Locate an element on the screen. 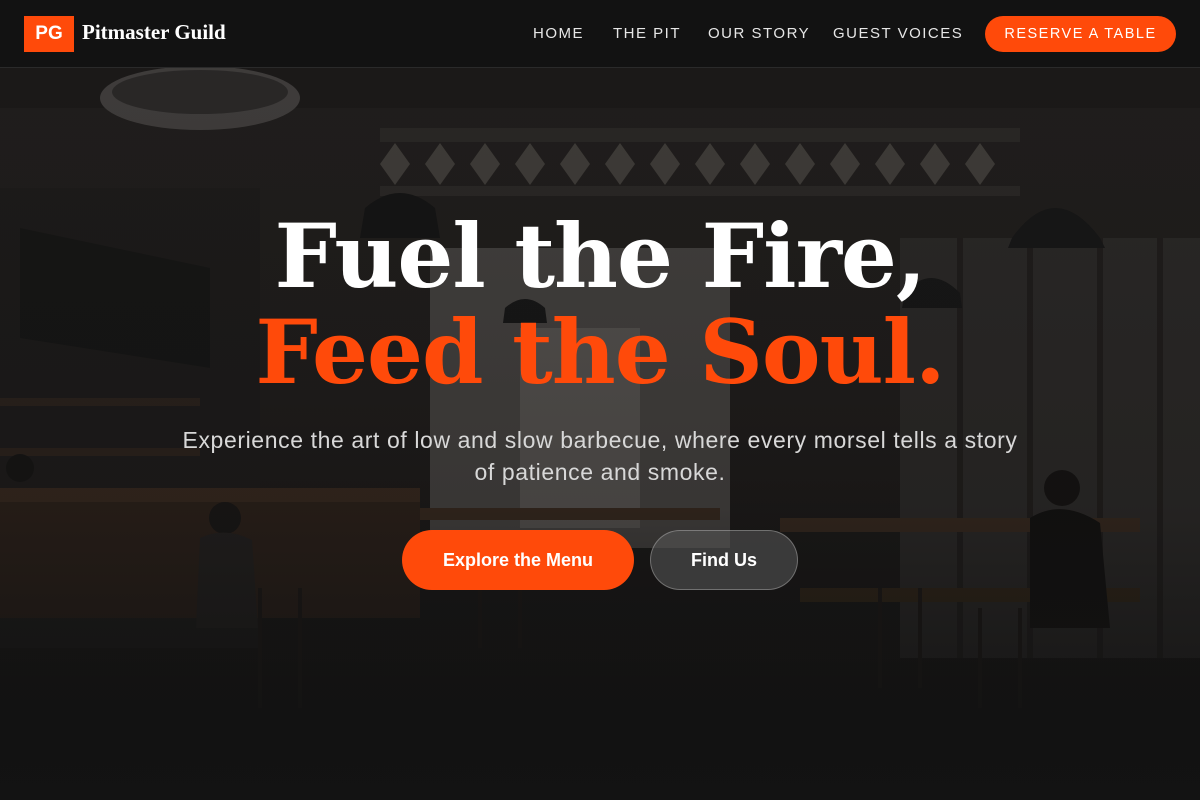 The height and width of the screenshot is (800, 1200). site-name: Pitmaster Guild is located at coordinates (154, 32).